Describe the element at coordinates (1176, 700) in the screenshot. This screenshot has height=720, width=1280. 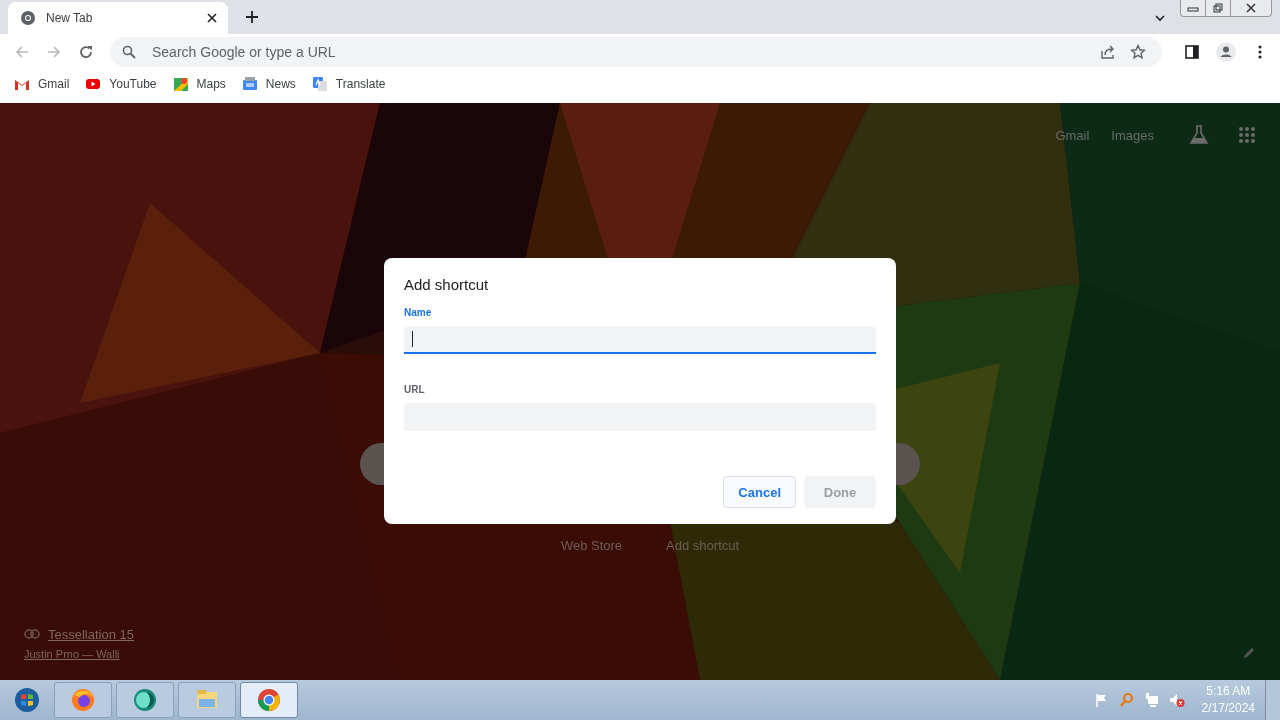
I see `speaker-muted-icon` at that location.